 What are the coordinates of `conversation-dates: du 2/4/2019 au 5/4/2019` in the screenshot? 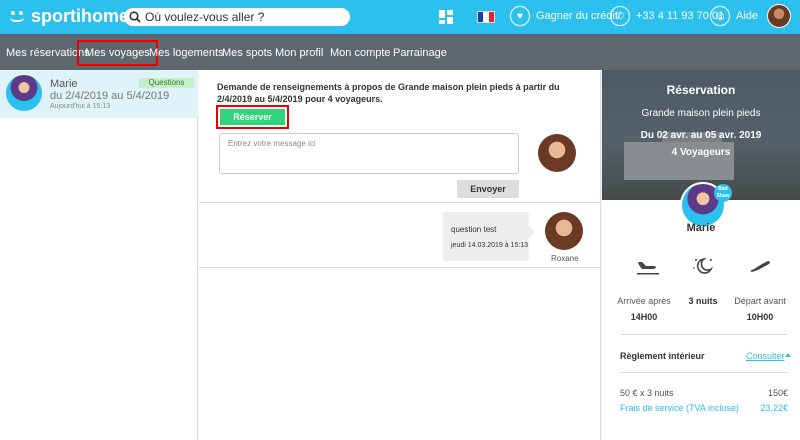 It's located at (110, 96).